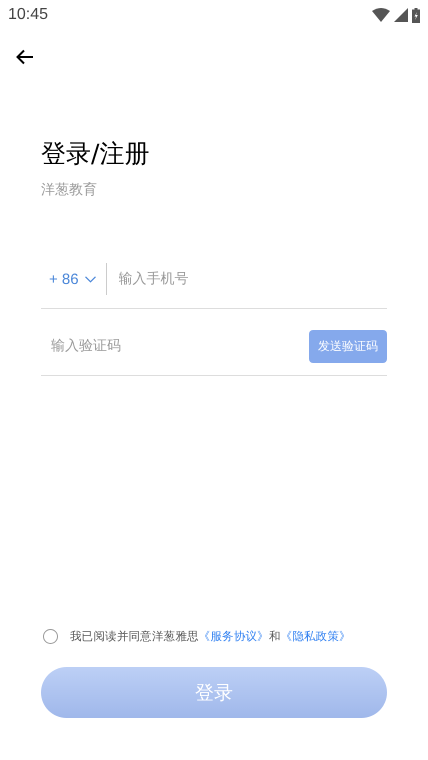 This screenshot has height=760, width=428. Describe the element at coordinates (416, 15) in the screenshot. I see `battery-icon` at that location.